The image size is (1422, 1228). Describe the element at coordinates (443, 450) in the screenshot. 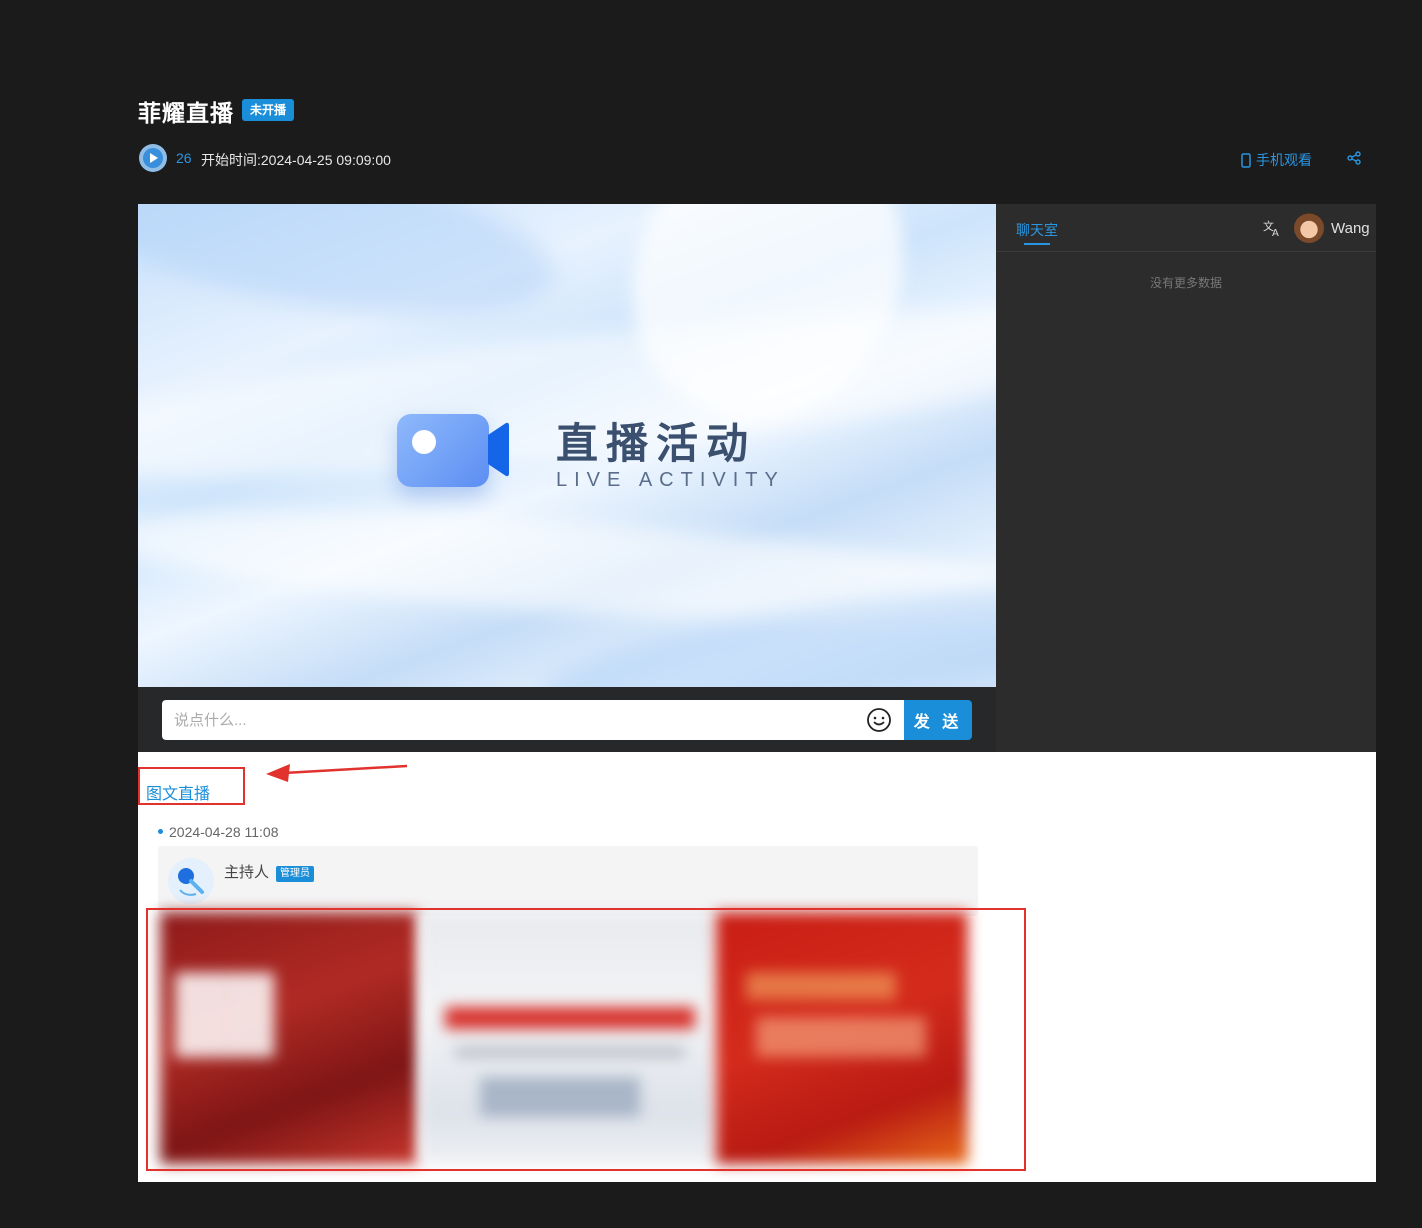

I see `video-camera-icon` at that location.